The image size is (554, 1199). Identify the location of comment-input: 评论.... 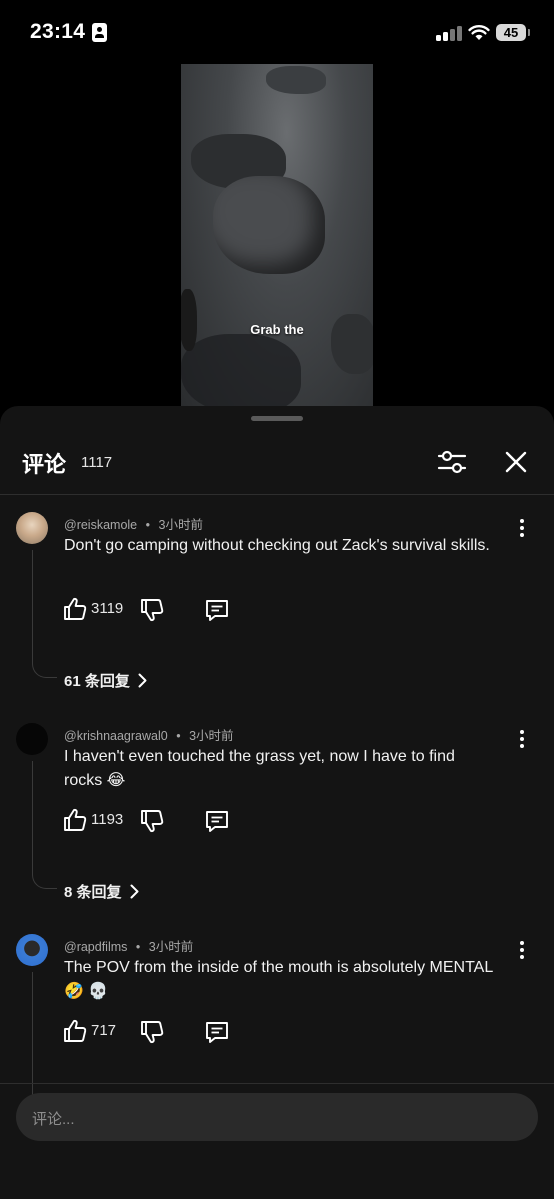
(277, 1117).